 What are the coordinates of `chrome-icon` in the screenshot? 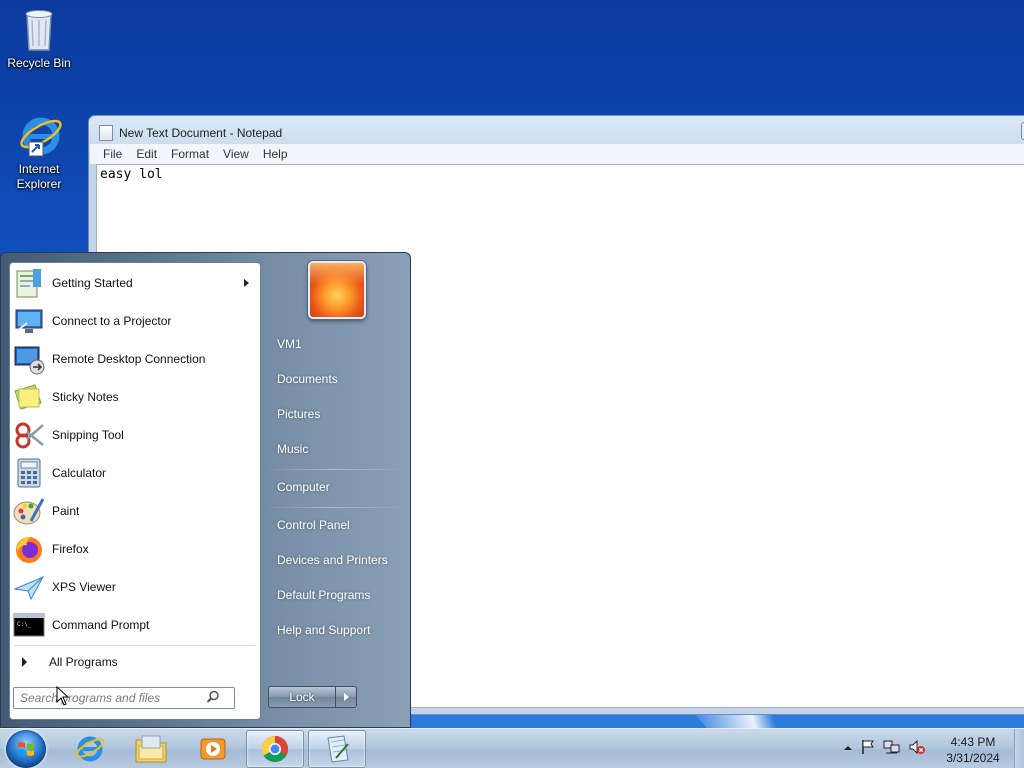 It's located at (275, 749).